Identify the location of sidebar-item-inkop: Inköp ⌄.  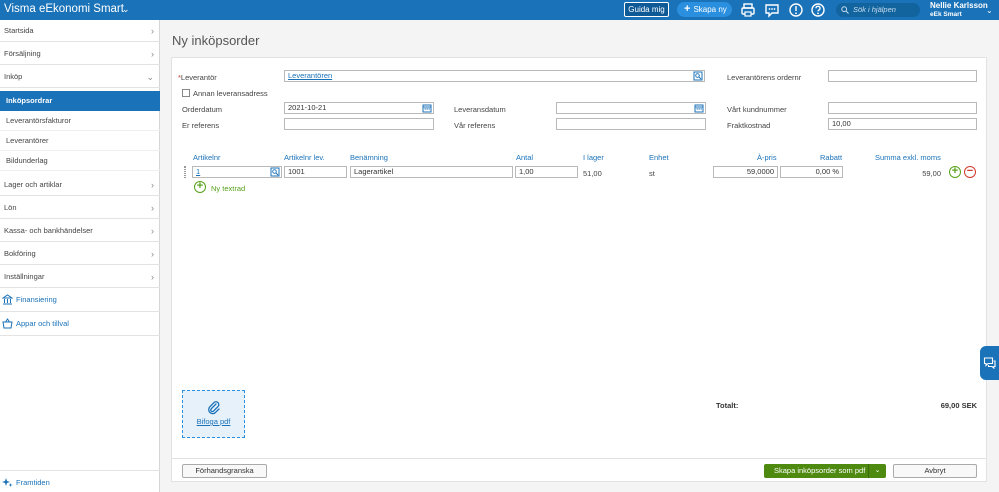
(80, 77).